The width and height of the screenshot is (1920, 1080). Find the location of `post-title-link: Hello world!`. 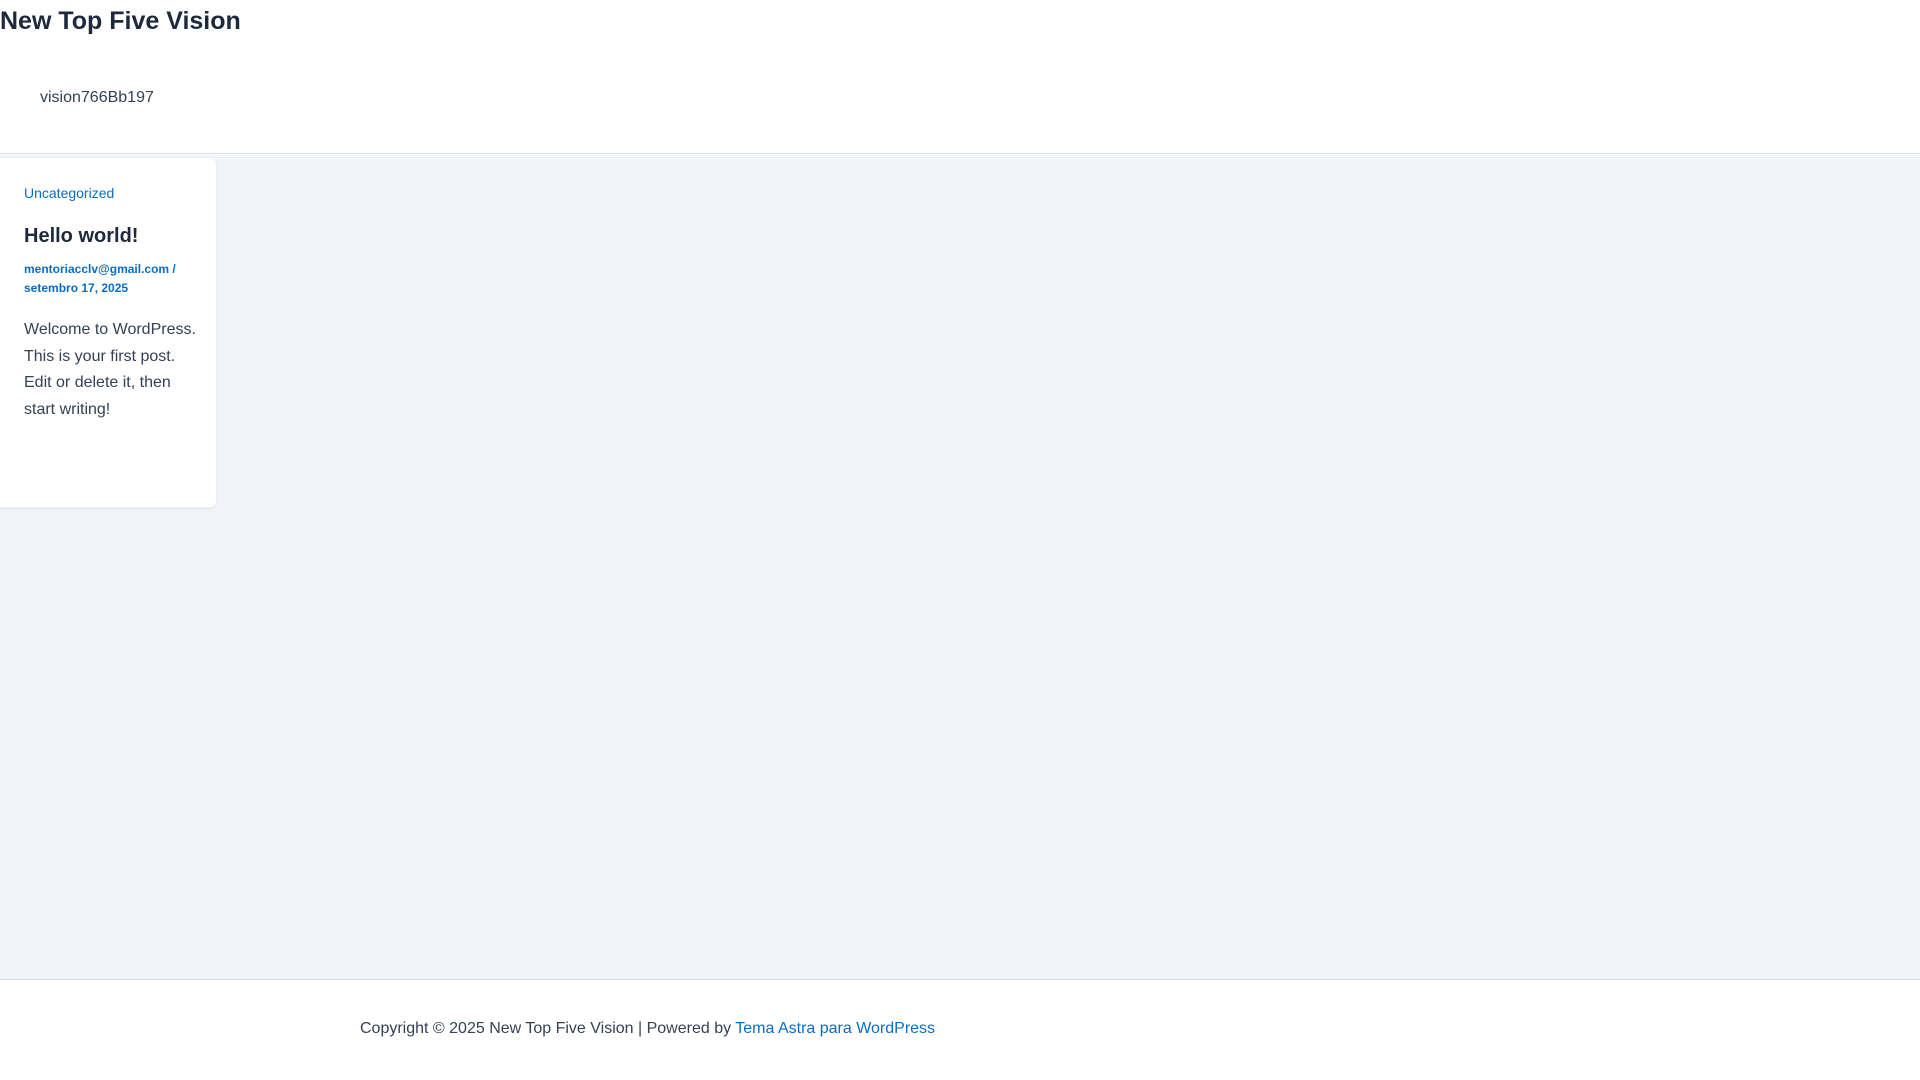

post-title-link: Hello world! is located at coordinates (81, 236).